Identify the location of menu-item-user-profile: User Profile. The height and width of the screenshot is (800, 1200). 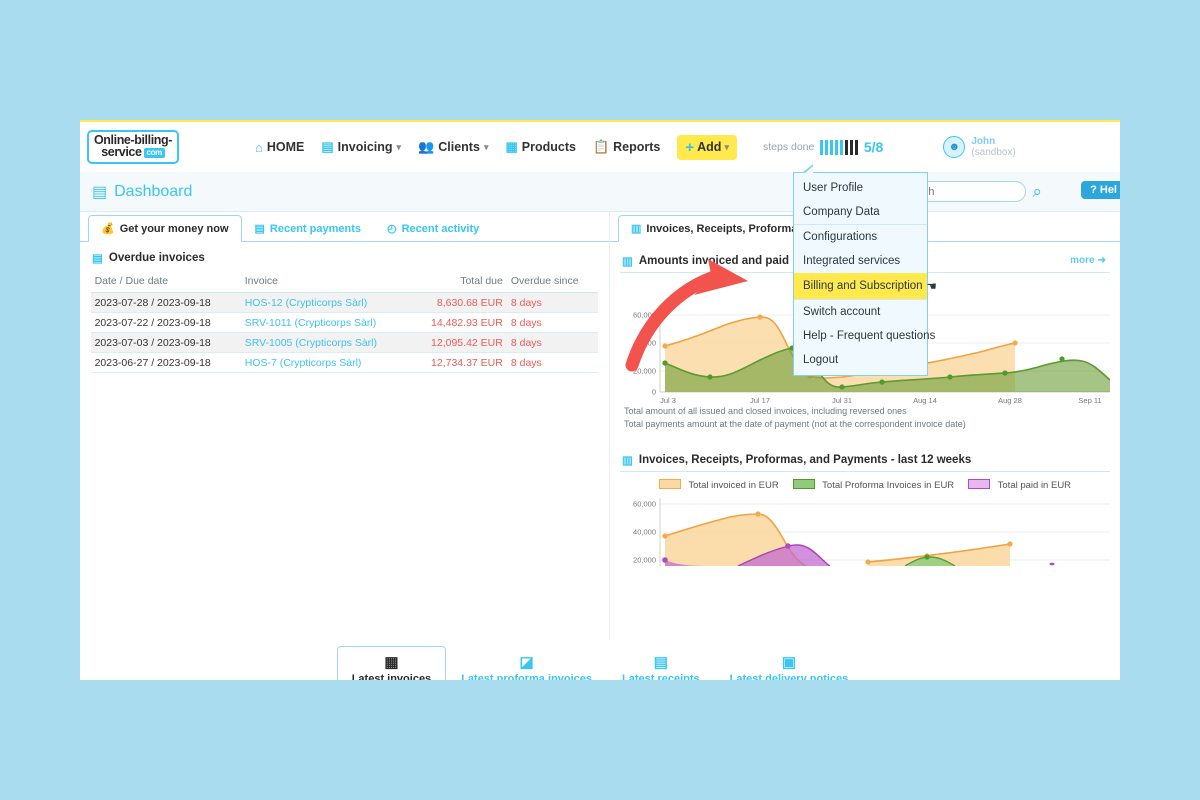
(860, 188).